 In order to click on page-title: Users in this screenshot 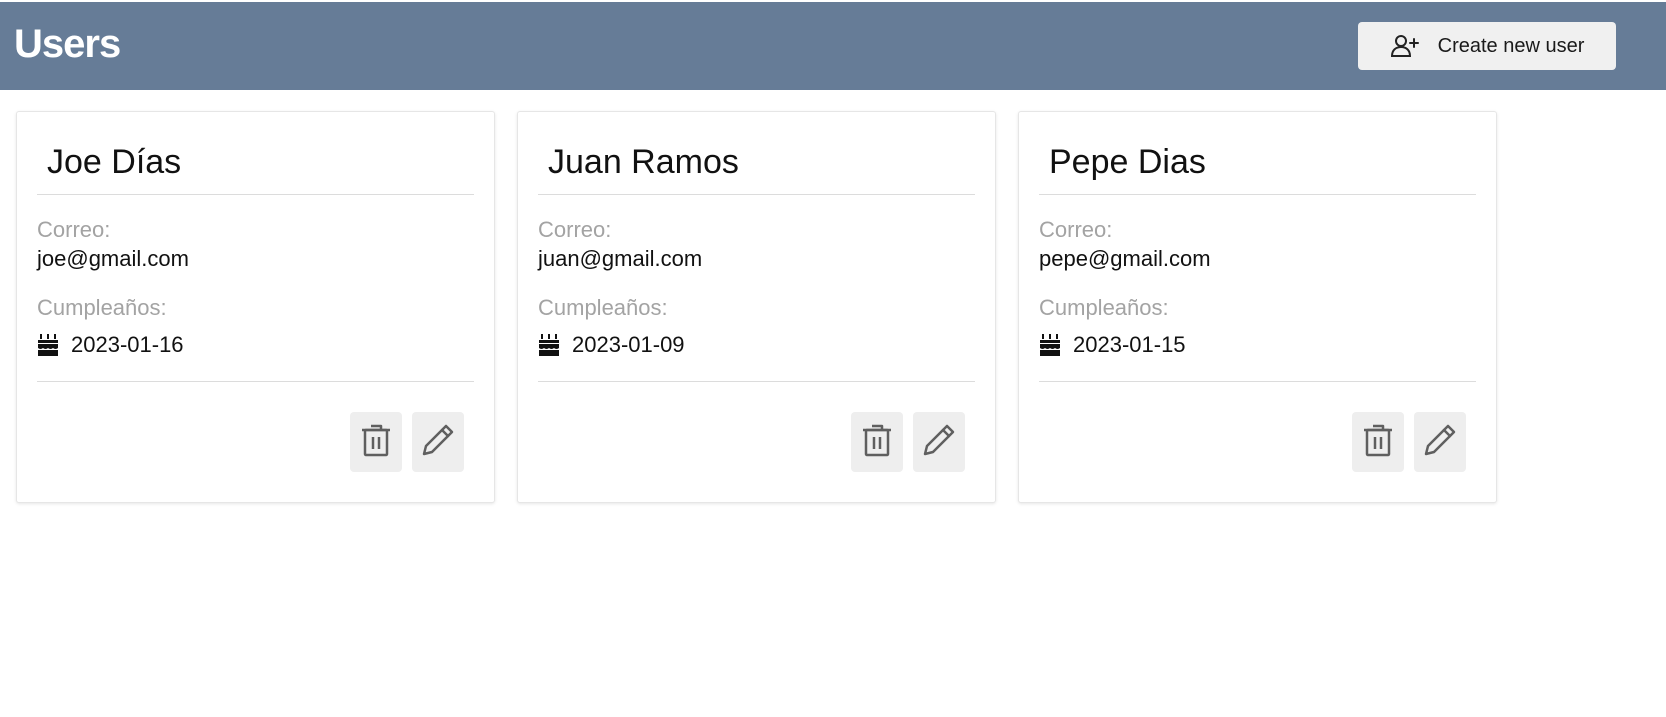, I will do `click(67, 44)`.